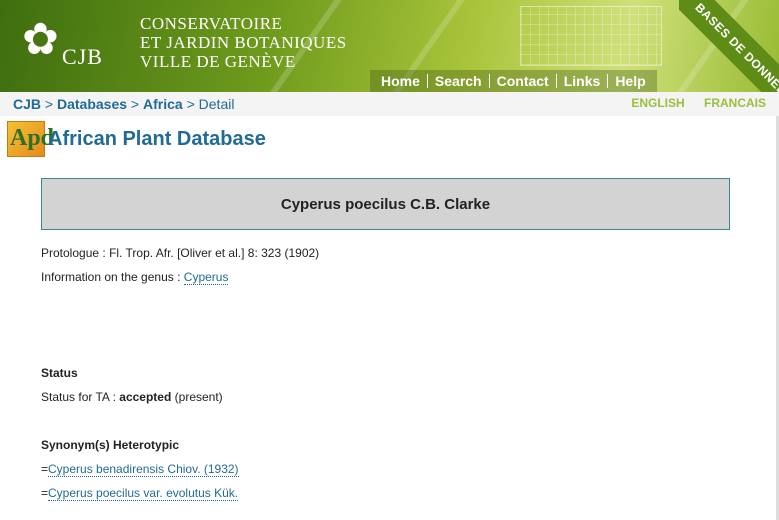  What do you see at coordinates (735, 103) in the screenshot?
I see `lang-francais: FRANCAIS` at bounding box center [735, 103].